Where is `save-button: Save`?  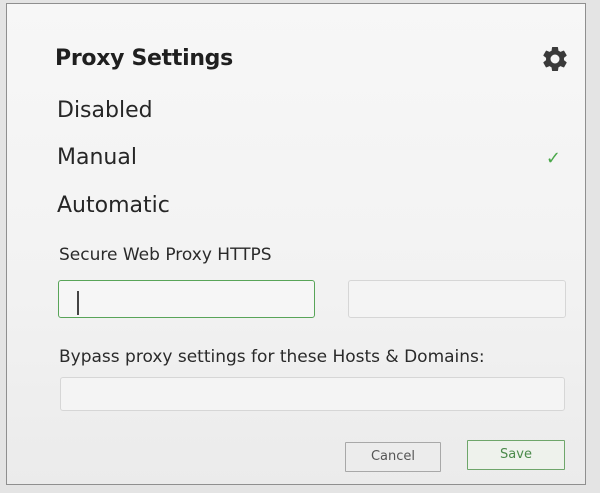
save-button: Save is located at coordinates (516, 455).